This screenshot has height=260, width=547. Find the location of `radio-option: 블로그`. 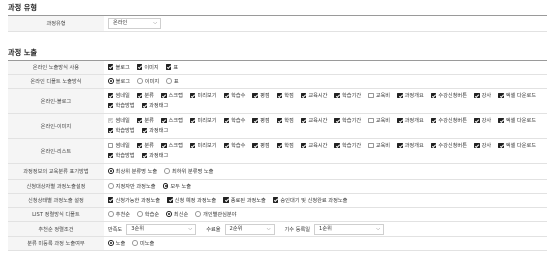

radio-option: 블로그 is located at coordinates (118, 82).